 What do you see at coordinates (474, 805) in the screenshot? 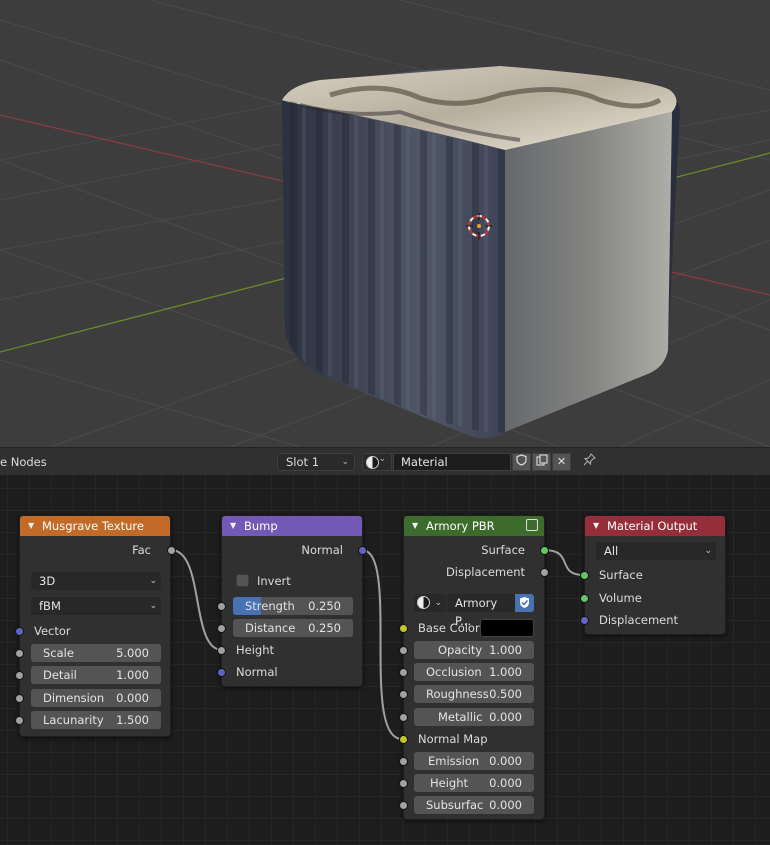
I see `subsurface-field: Subsurfac 0.000` at bounding box center [474, 805].